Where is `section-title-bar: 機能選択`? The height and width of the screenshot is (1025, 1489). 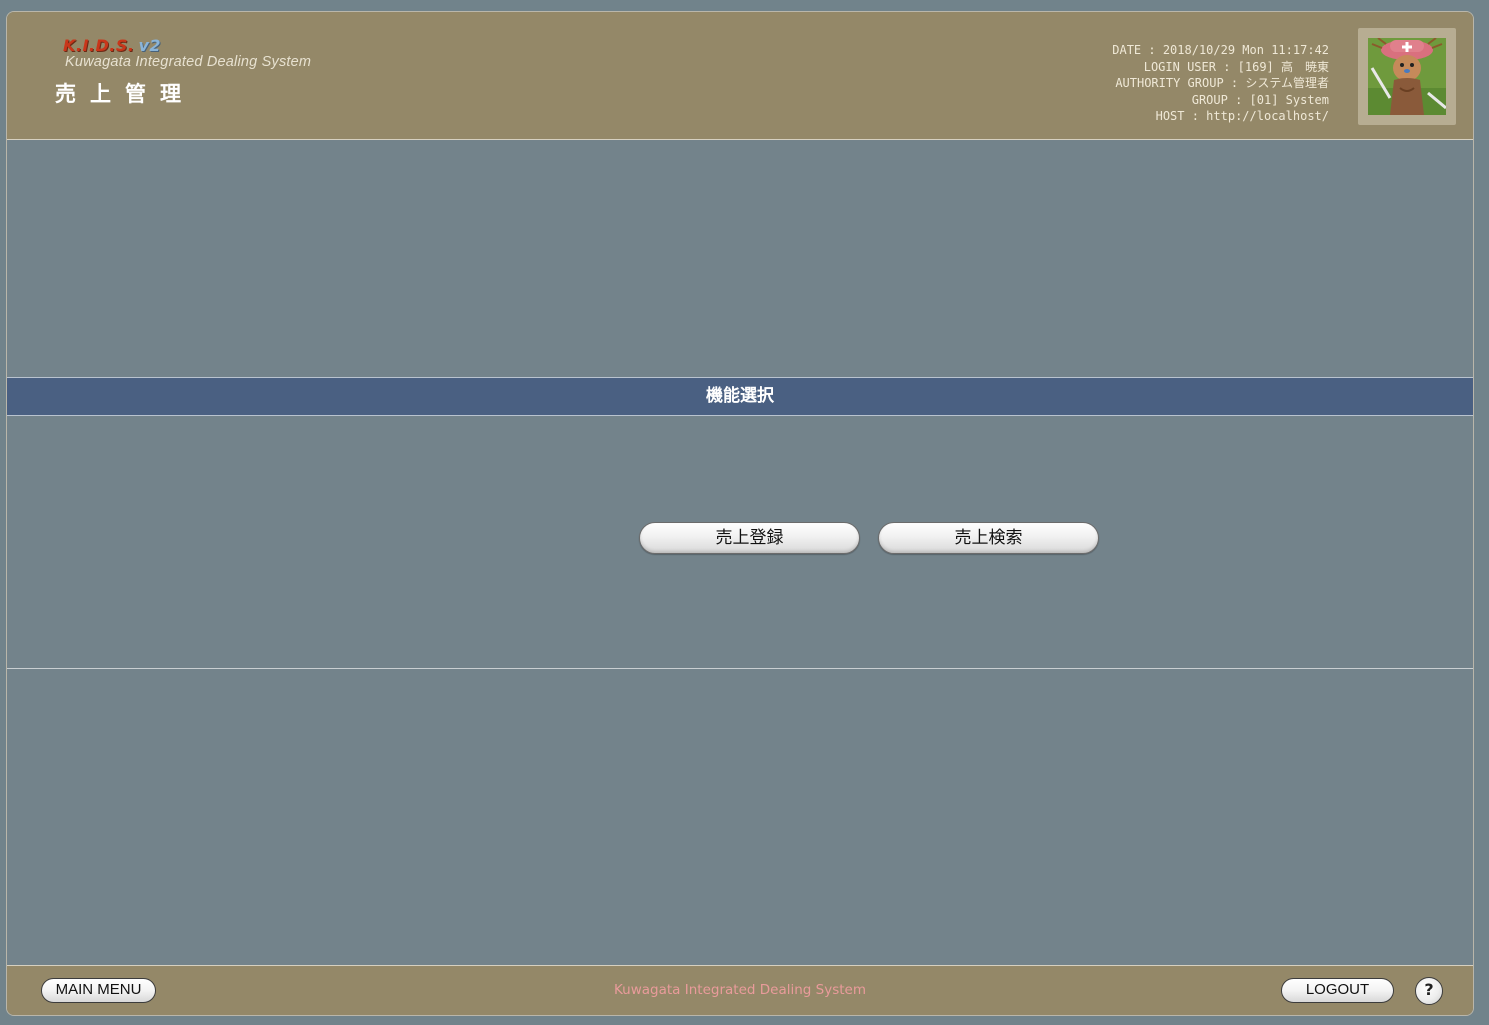
section-title-bar: 機能選択 is located at coordinates (740, 396).